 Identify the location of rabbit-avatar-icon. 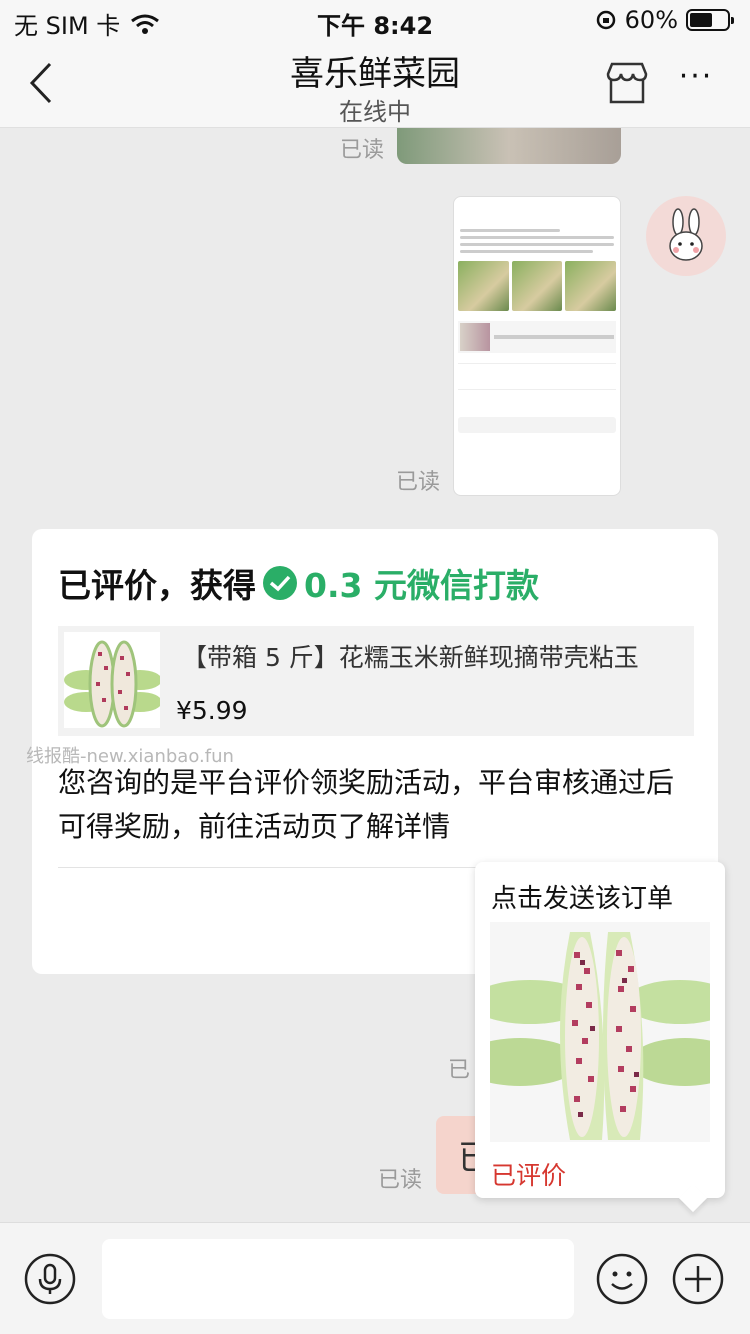
(686, 234).